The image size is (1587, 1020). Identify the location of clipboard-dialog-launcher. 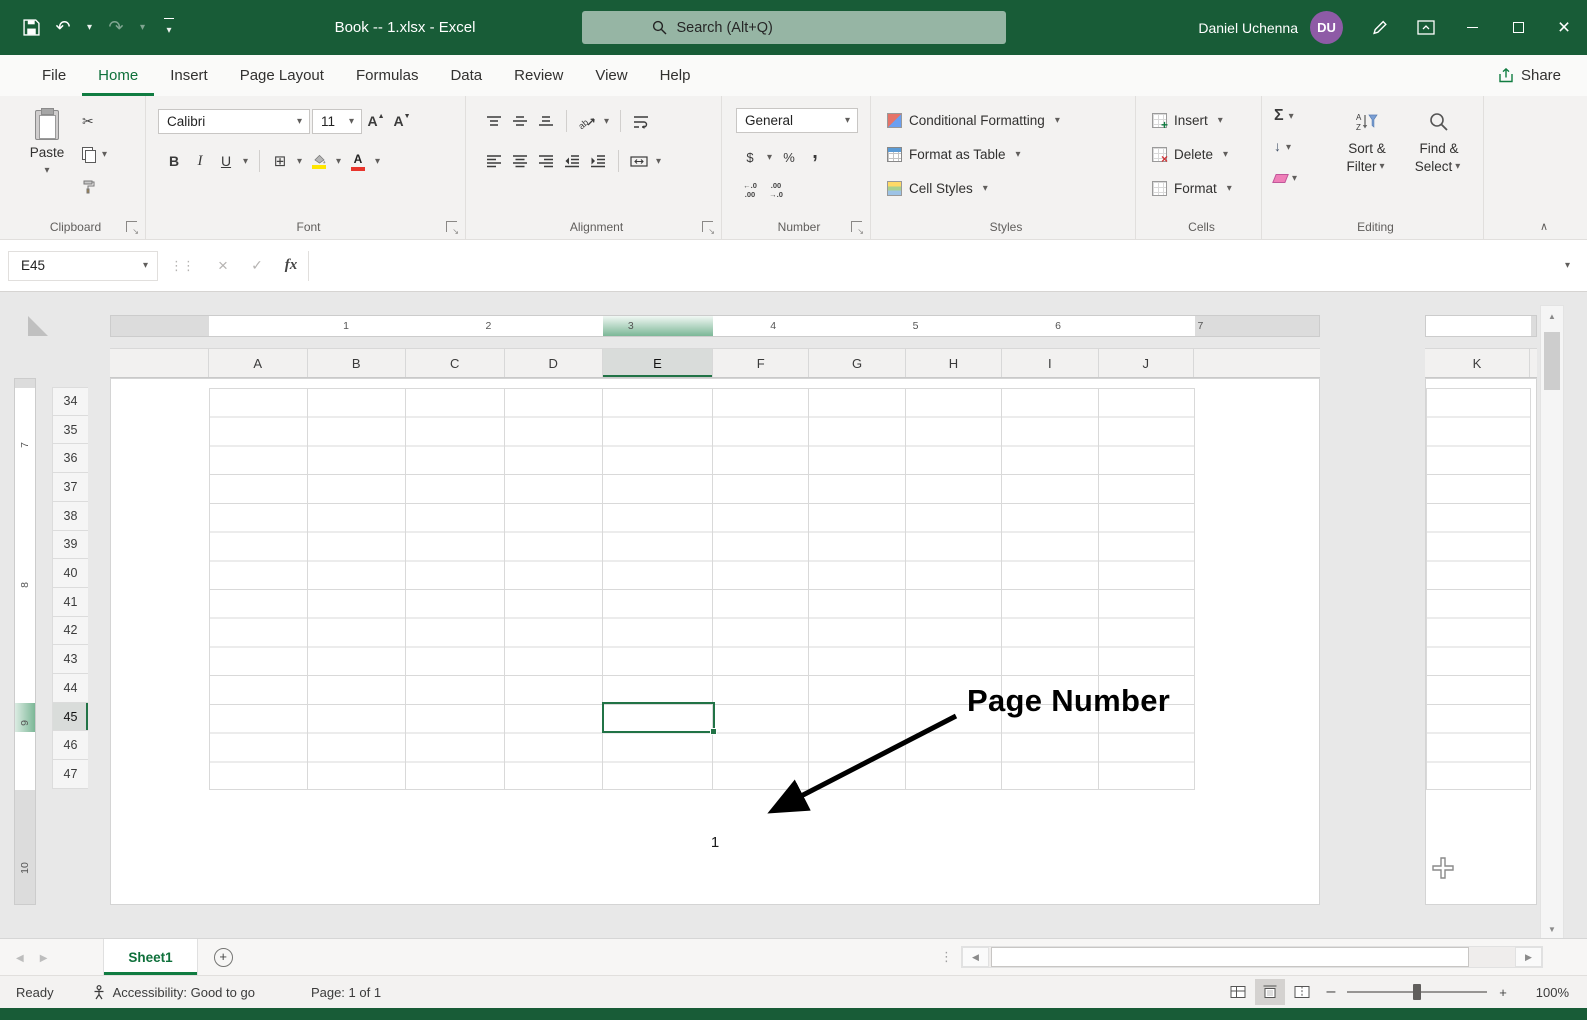
(132, 228).